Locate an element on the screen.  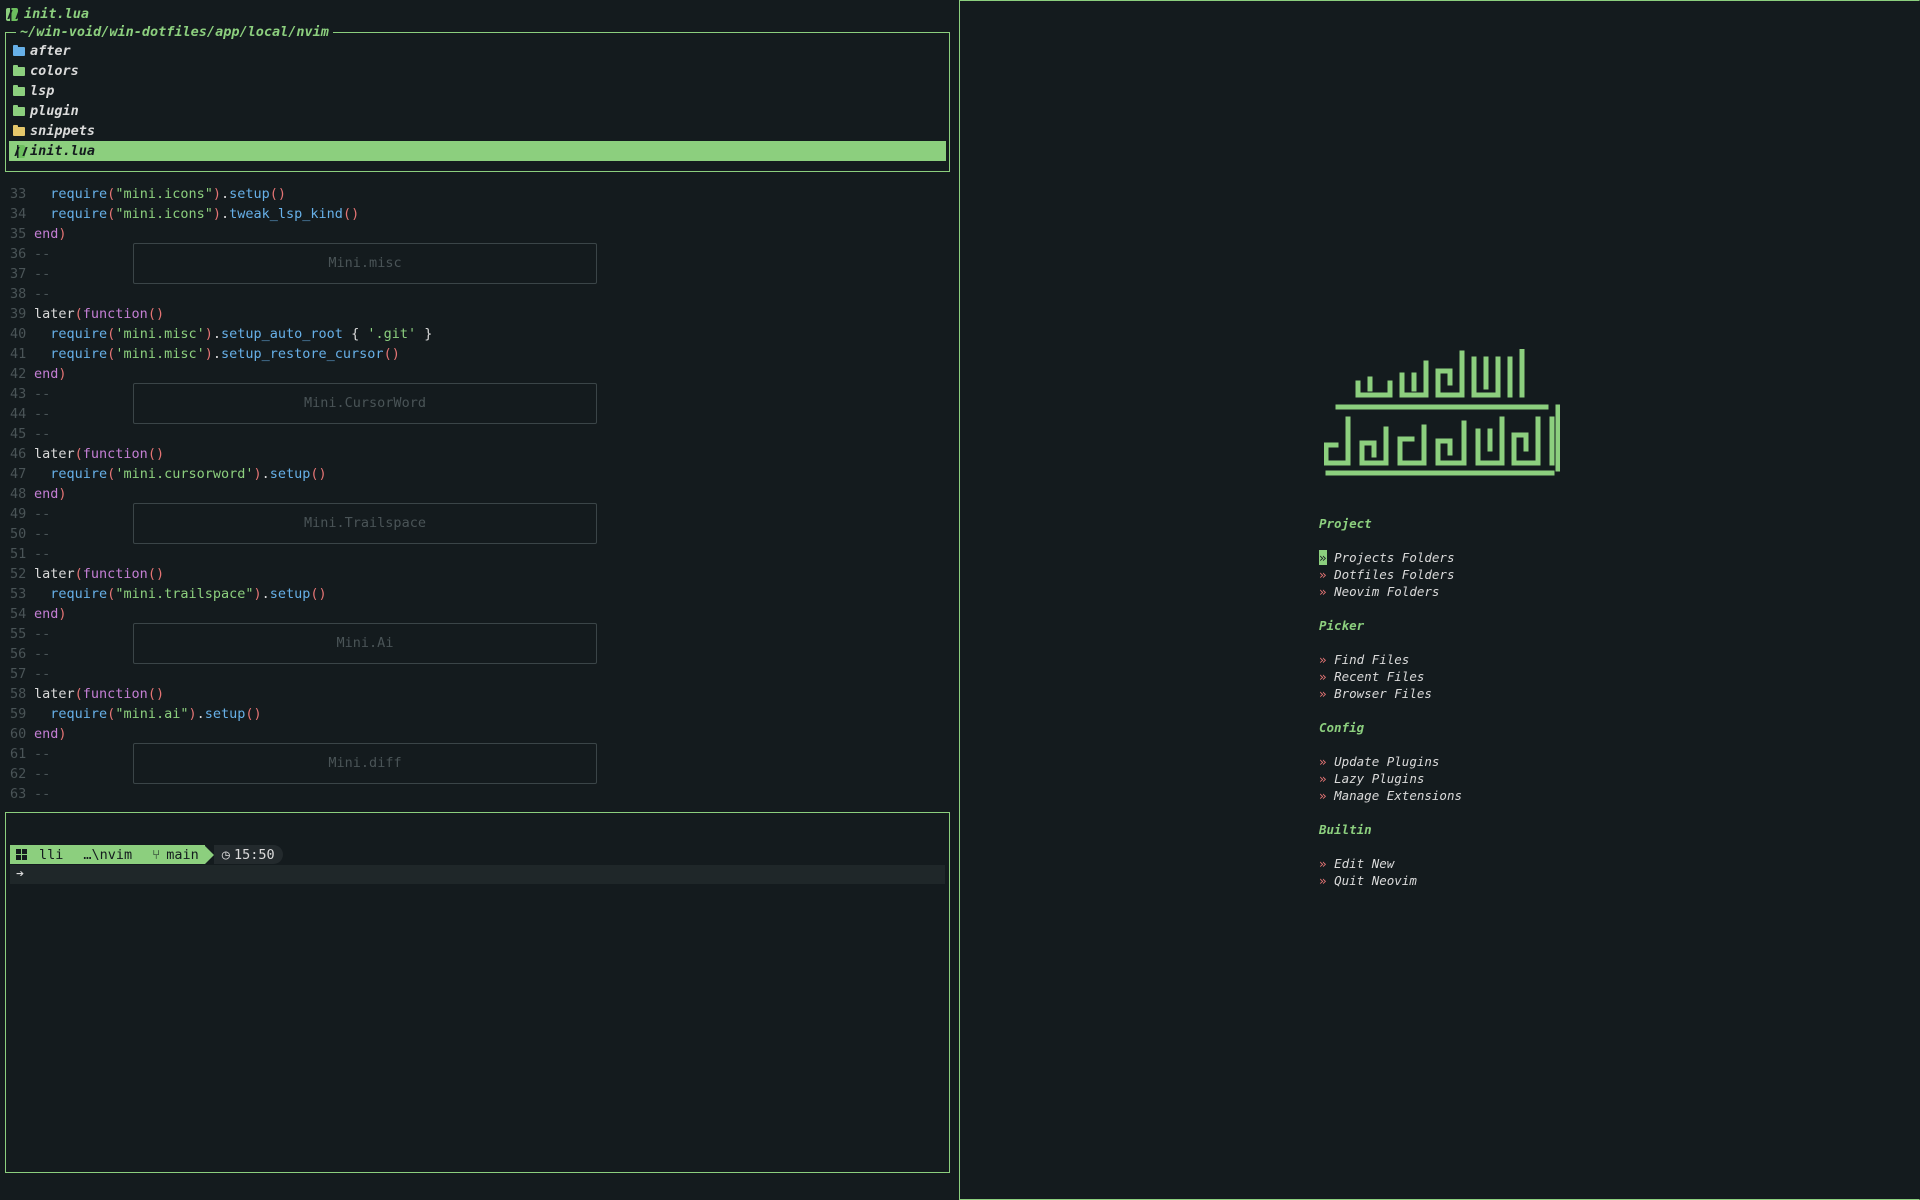
prompt-segment-time: ◷ 15:50 is located at coordinates (248, 854).